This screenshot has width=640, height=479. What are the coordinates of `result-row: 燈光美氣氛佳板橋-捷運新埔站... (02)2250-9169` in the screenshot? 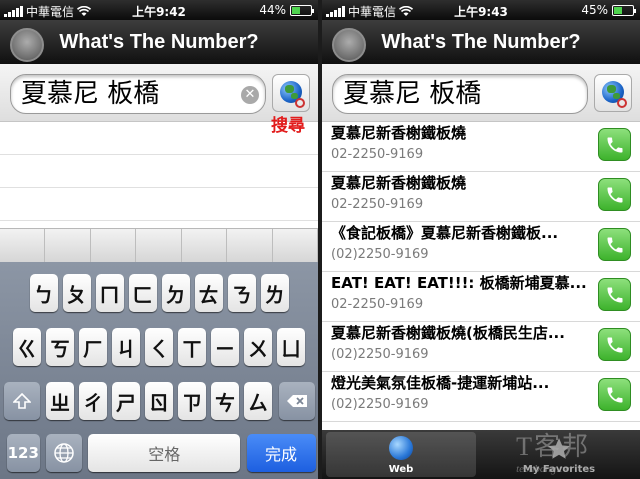 It's located at (481, 397).